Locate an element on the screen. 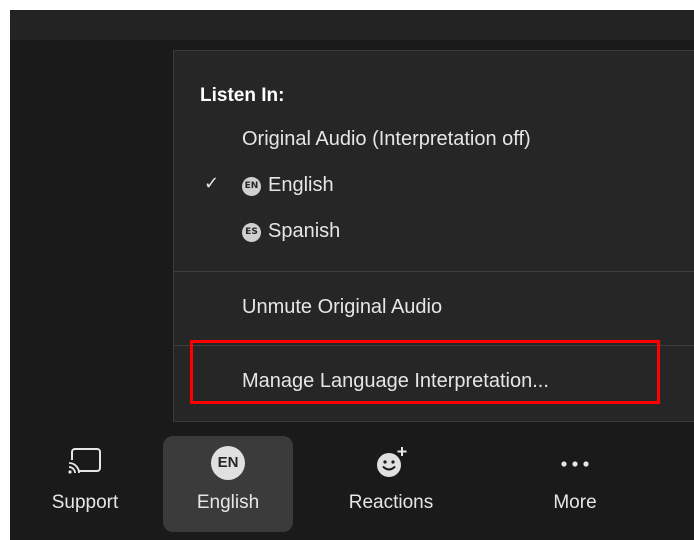  video-area-edge is located at coordinates (352, 25).